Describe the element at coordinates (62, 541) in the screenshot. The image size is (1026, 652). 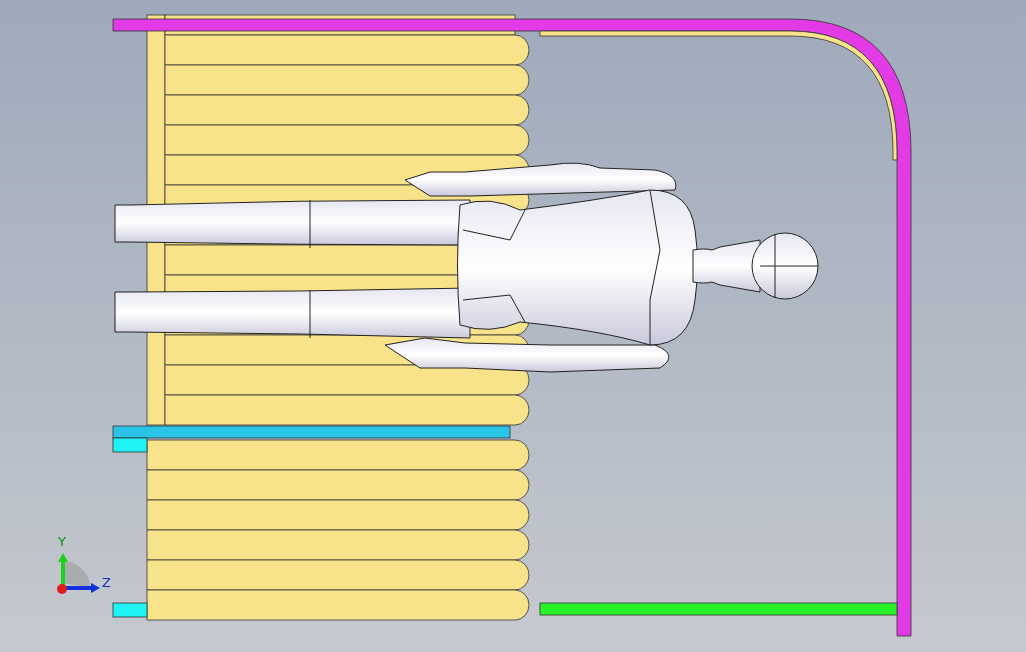
I see `axis-label: Y` at that location.